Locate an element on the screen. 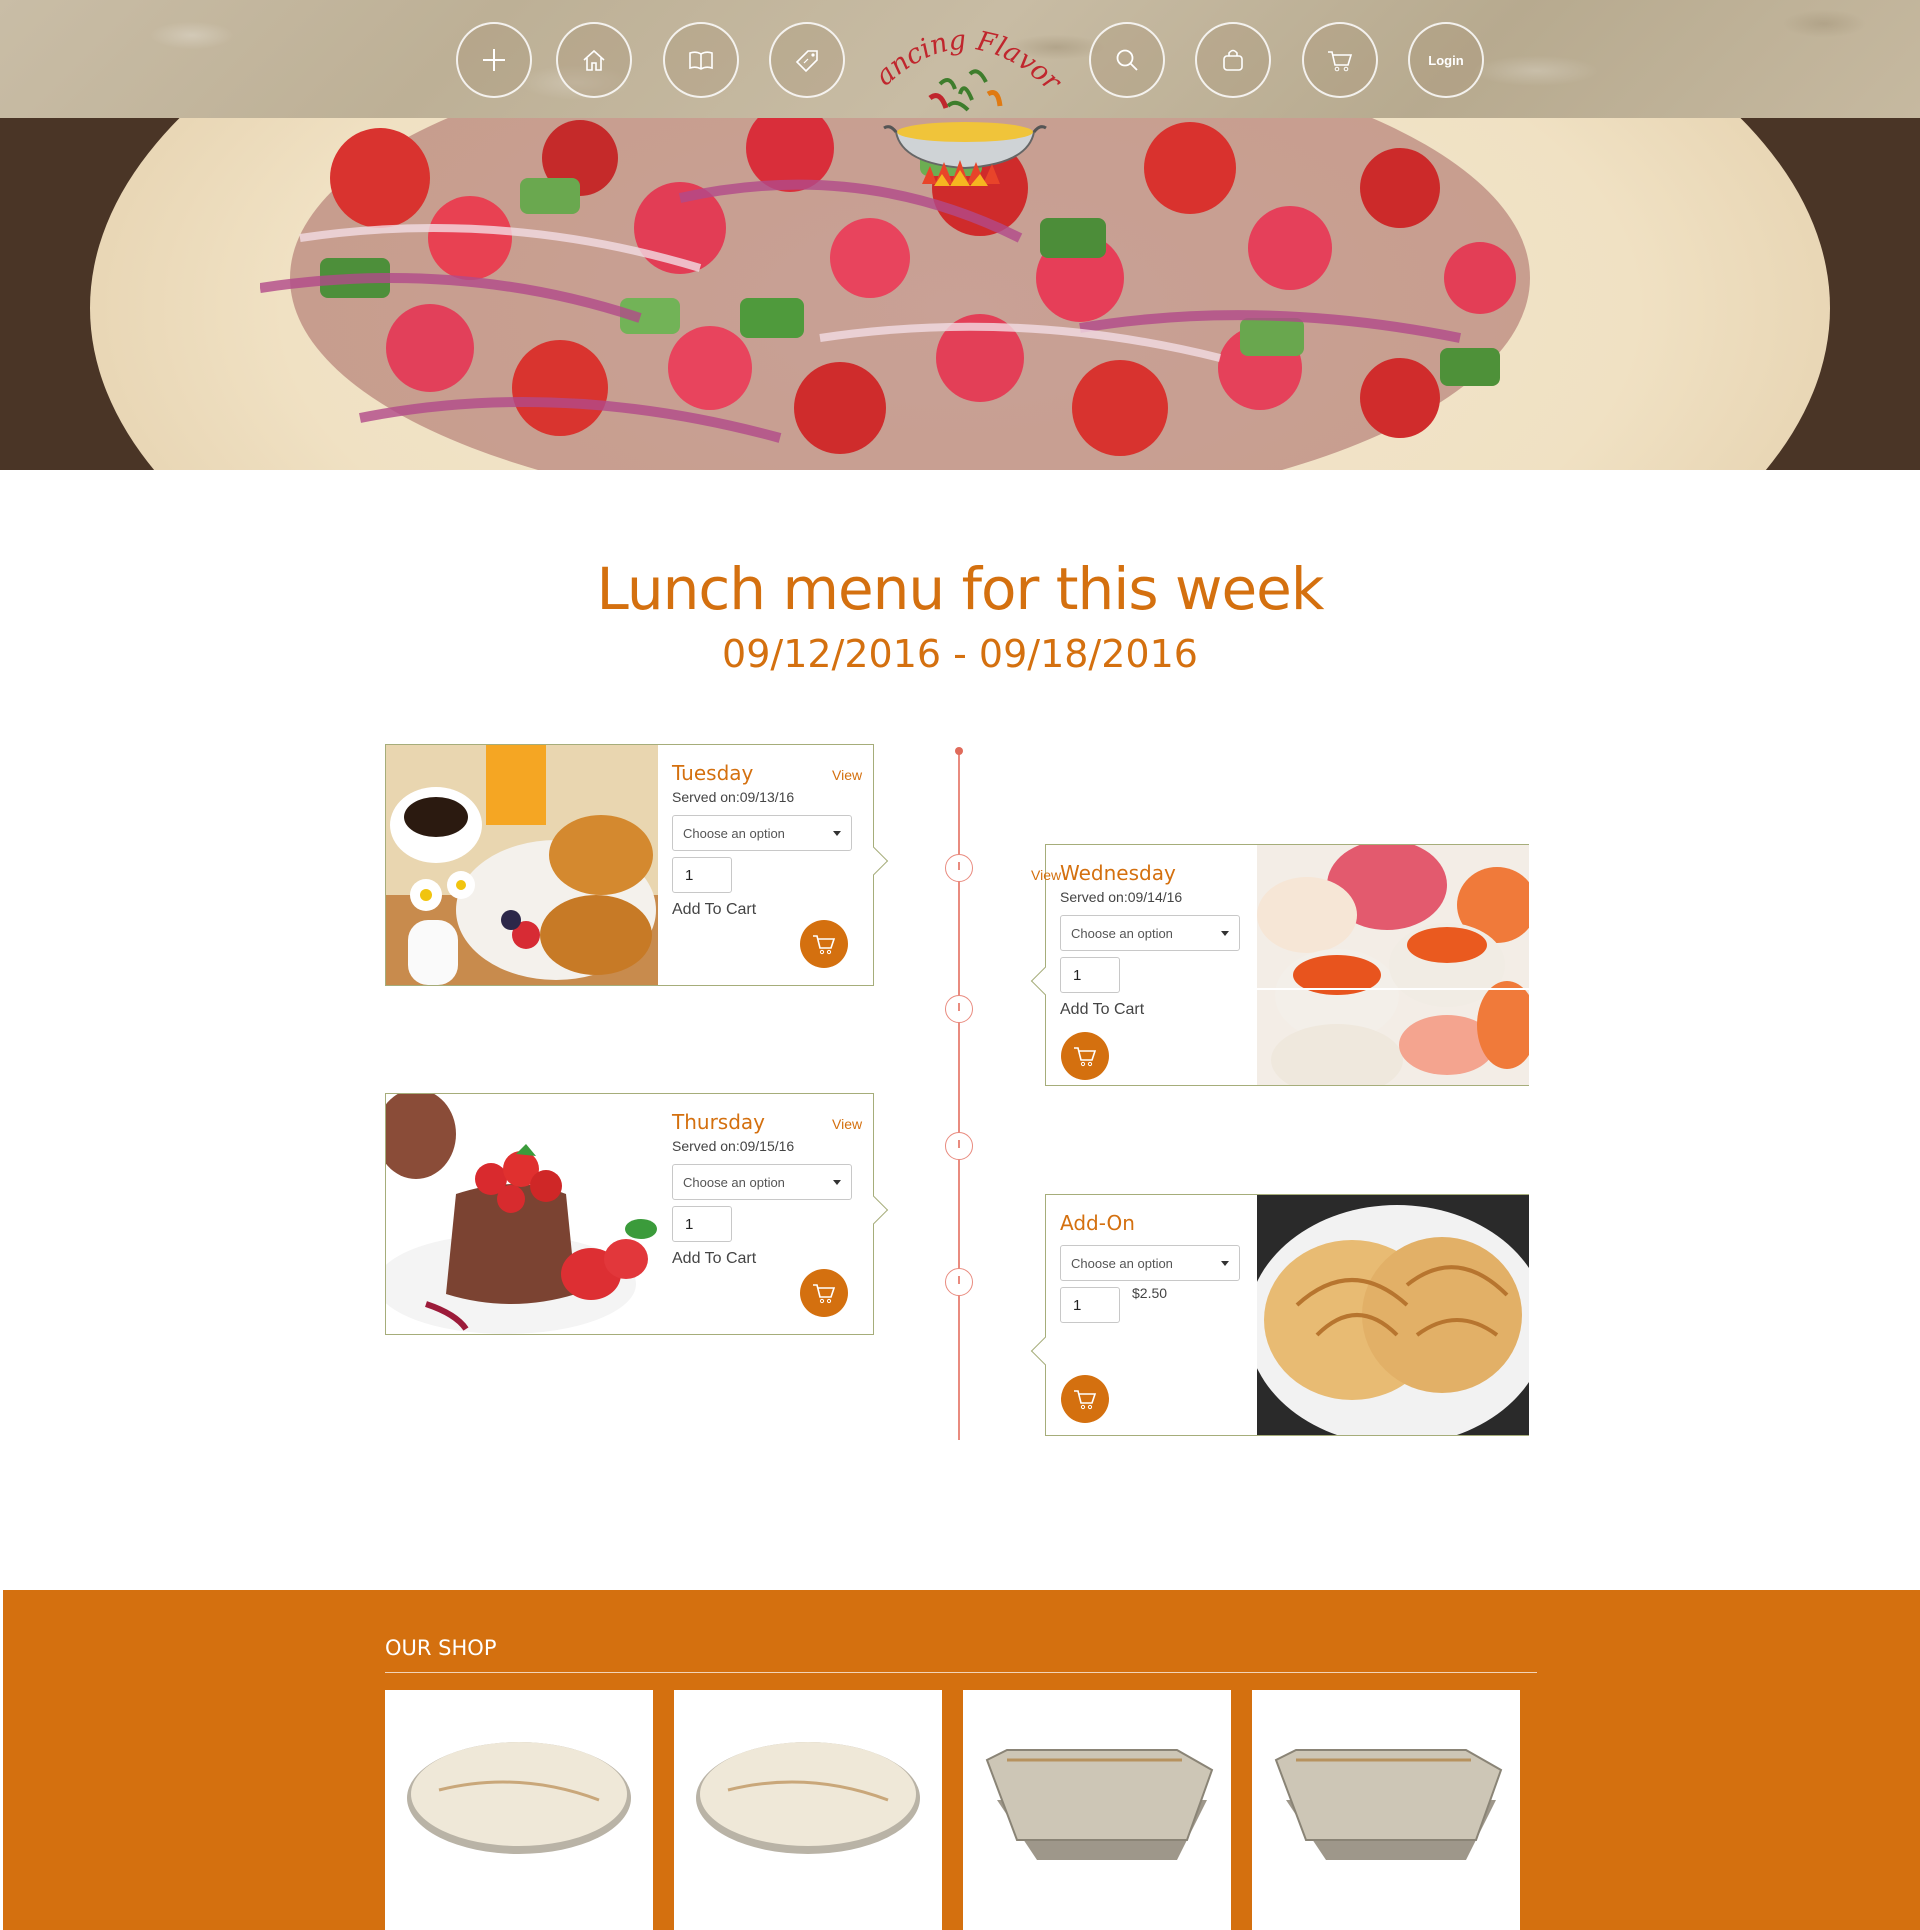  search-icon is located at coordinates (1127, 60).